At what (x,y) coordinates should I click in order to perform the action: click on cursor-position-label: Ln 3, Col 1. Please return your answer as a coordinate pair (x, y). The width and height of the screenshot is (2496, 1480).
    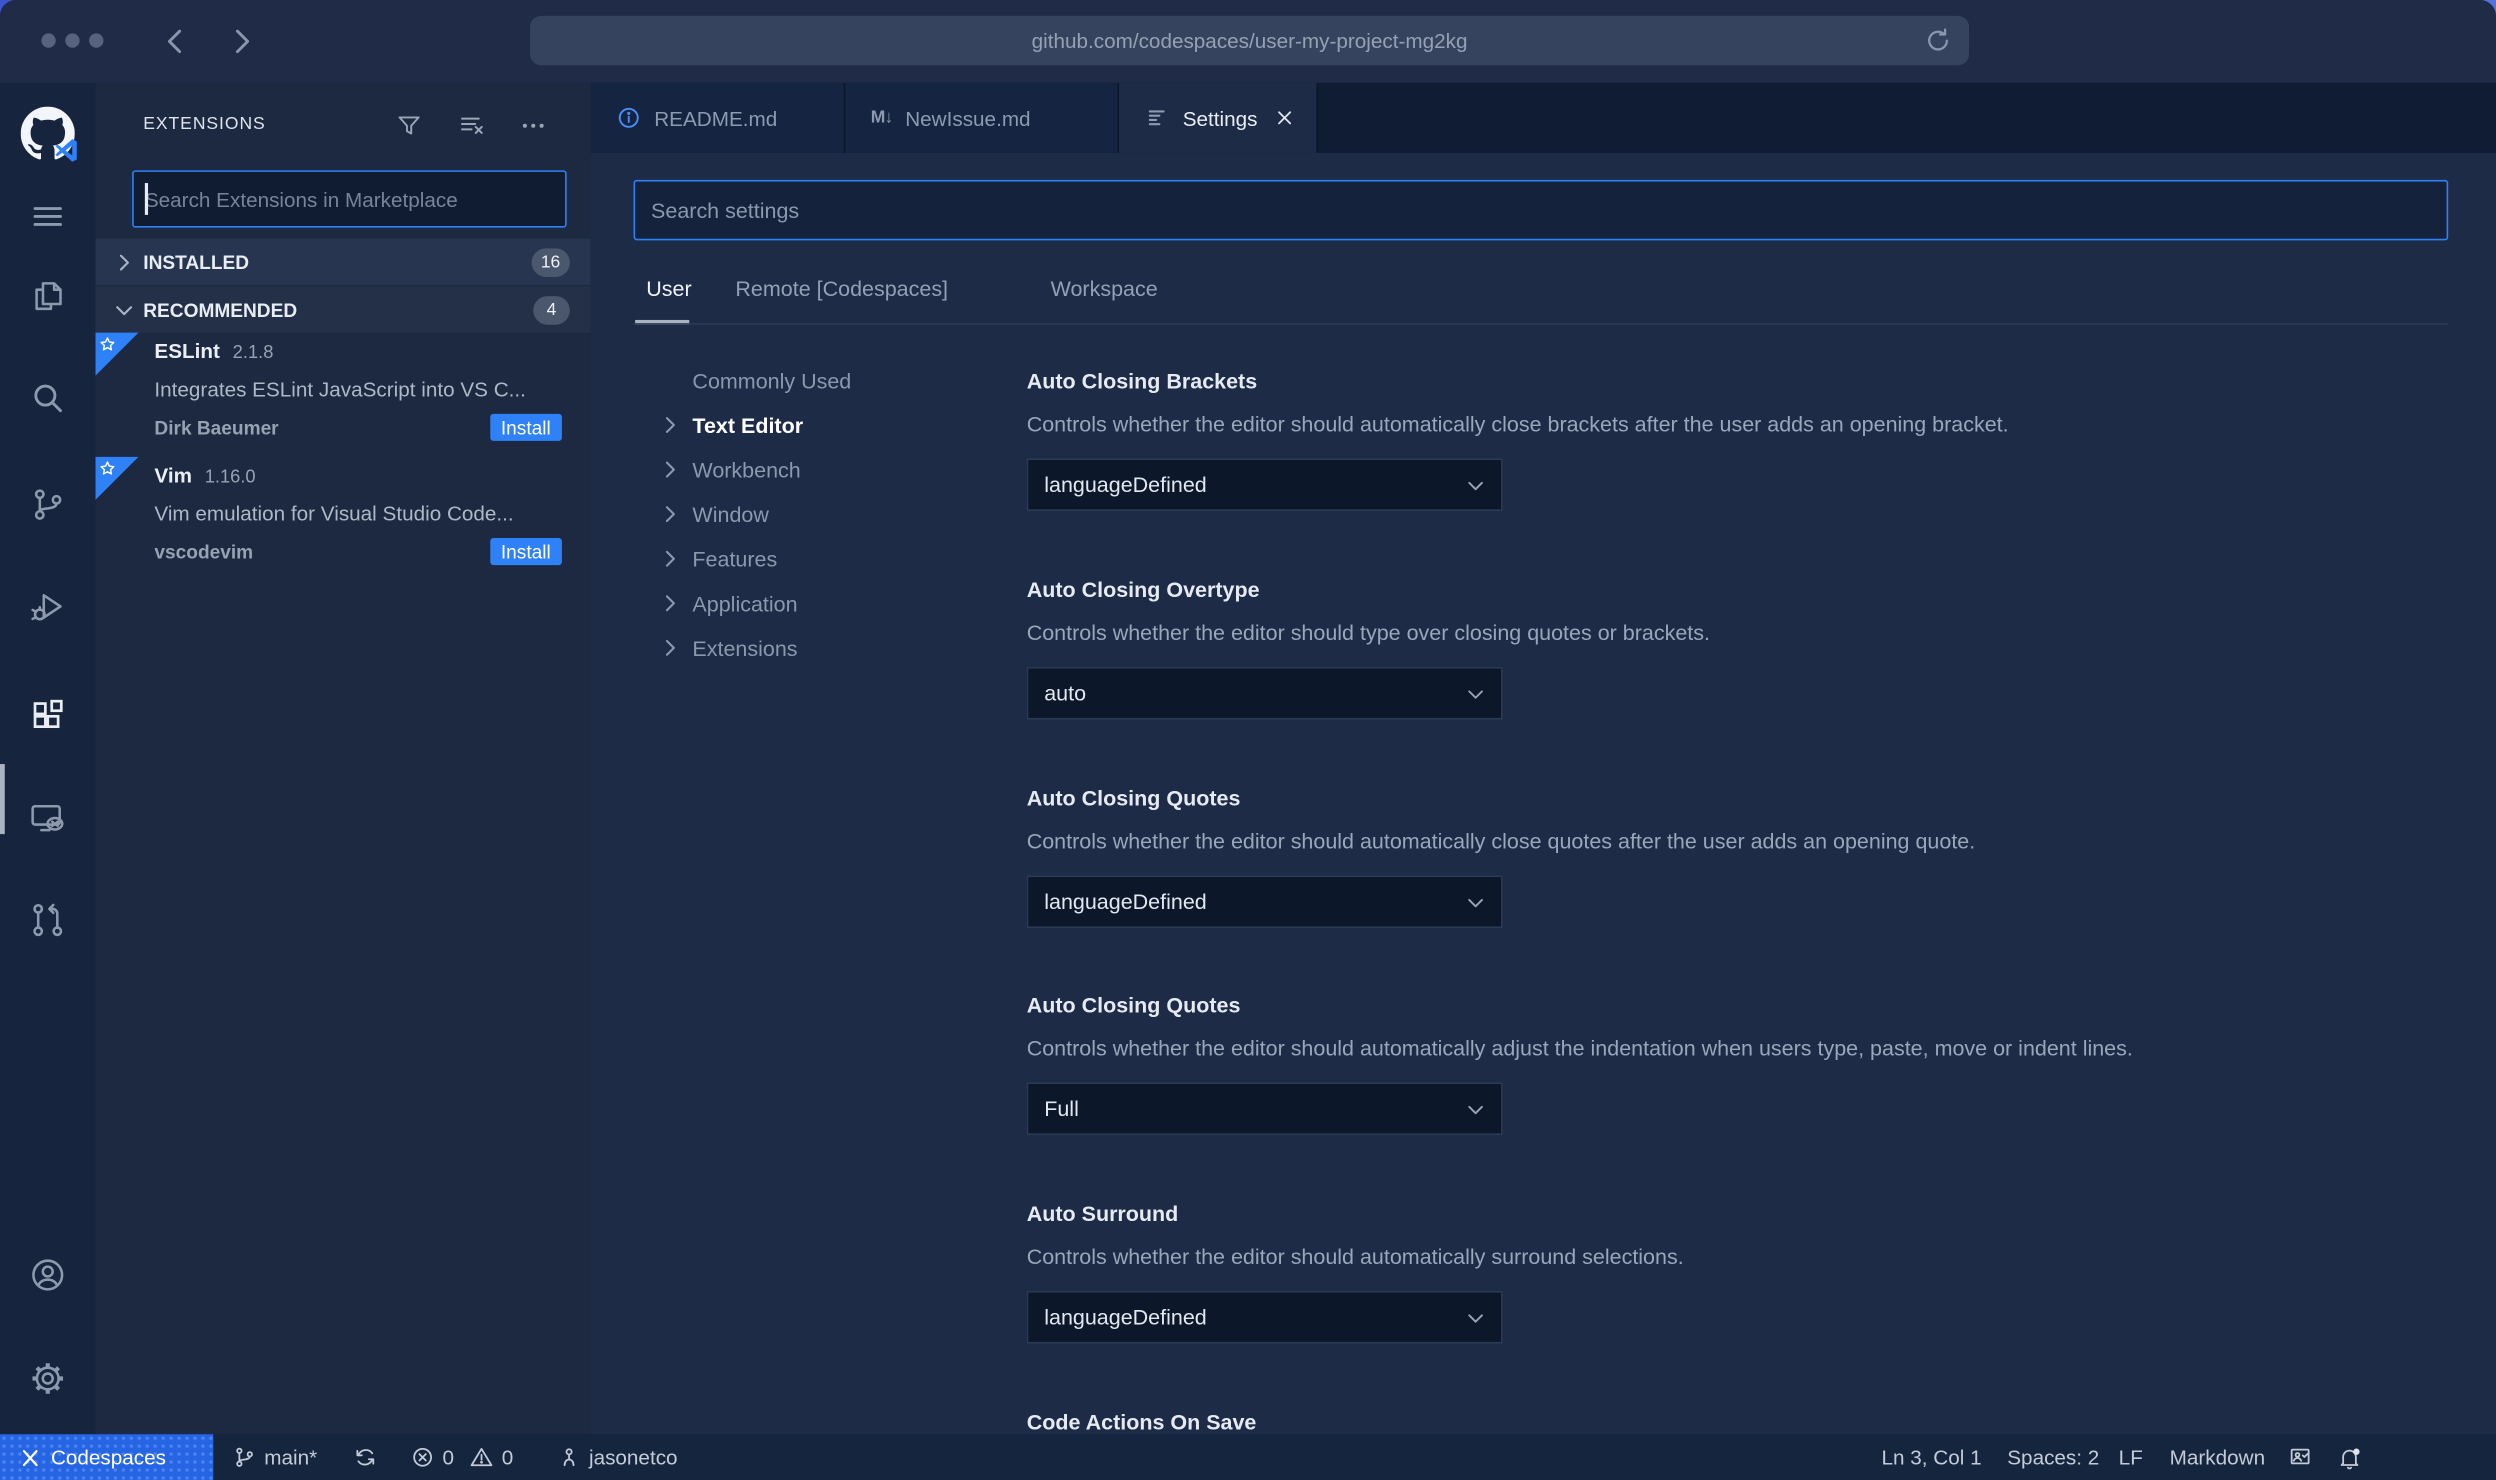
    Looking at the image, I should click on (1931, 1457).